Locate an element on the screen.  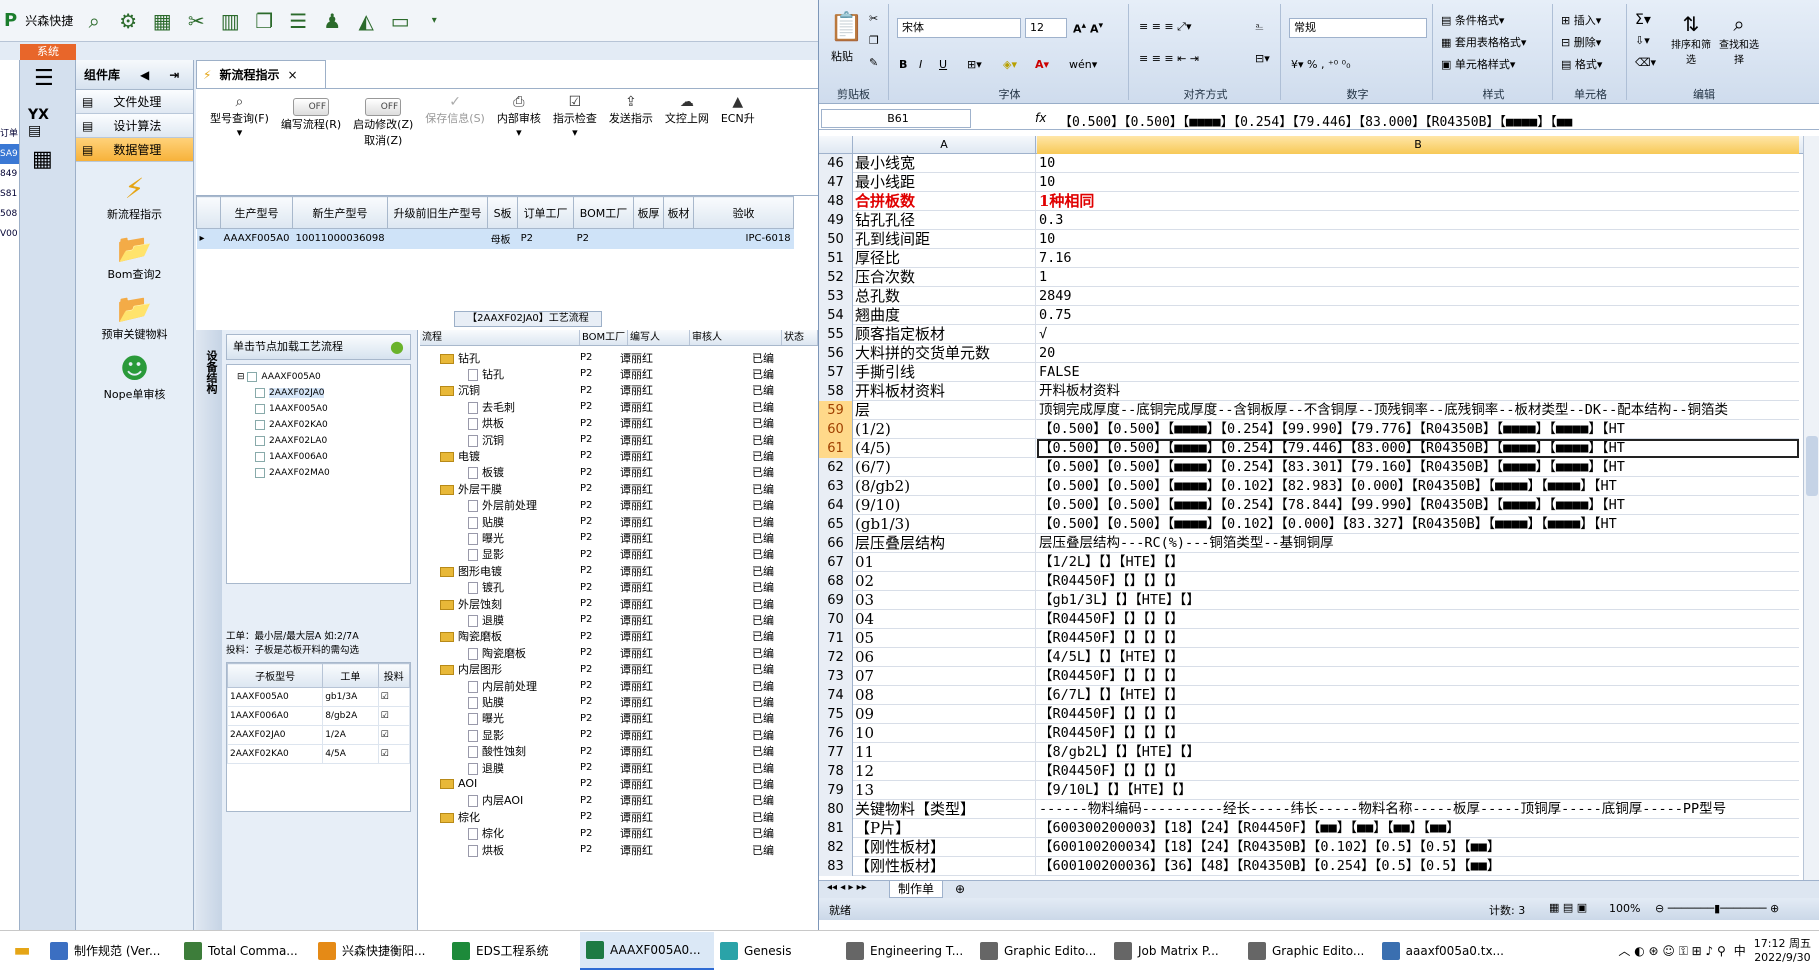
nav-group-design: ▤ 设计算法 is located at coordinates (134, 126).